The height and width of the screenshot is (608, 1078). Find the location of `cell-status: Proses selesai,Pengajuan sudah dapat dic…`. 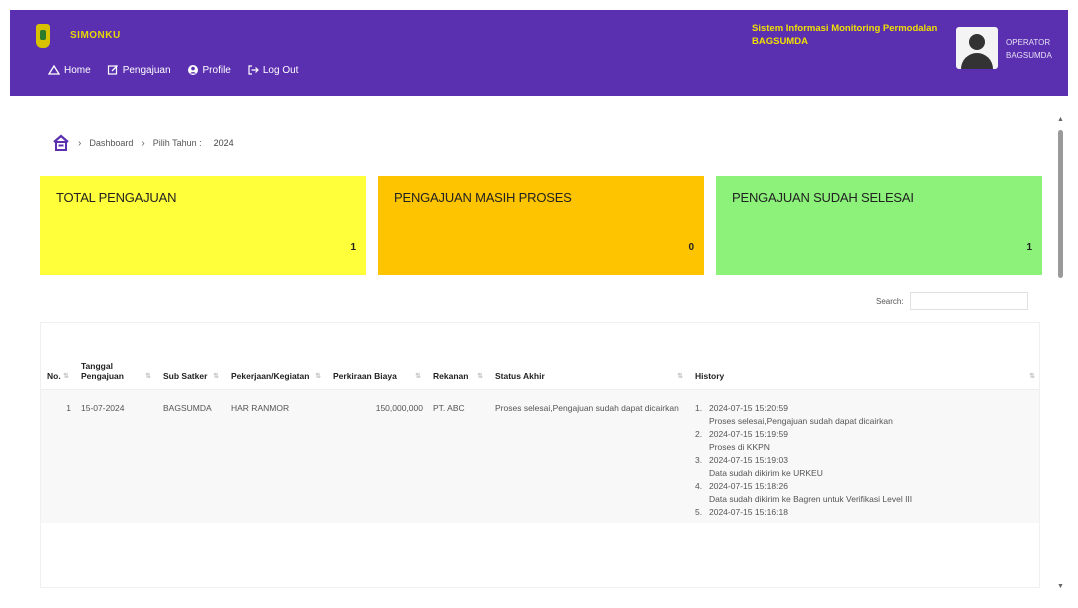

cell-status: Proses selesai,Pengajuan sudah dapat dic… is located at coordinates (587, 407).